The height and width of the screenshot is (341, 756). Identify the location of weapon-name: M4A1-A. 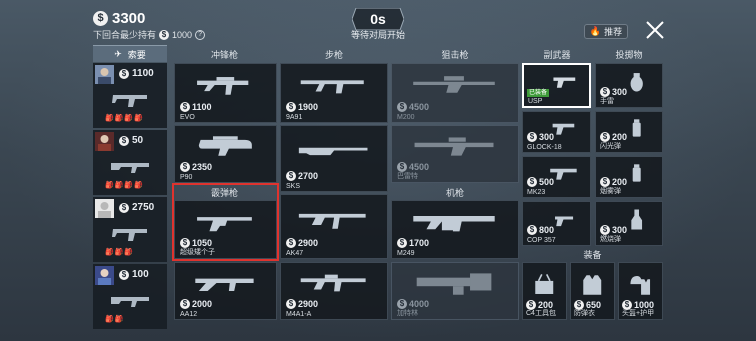
(299, 314).